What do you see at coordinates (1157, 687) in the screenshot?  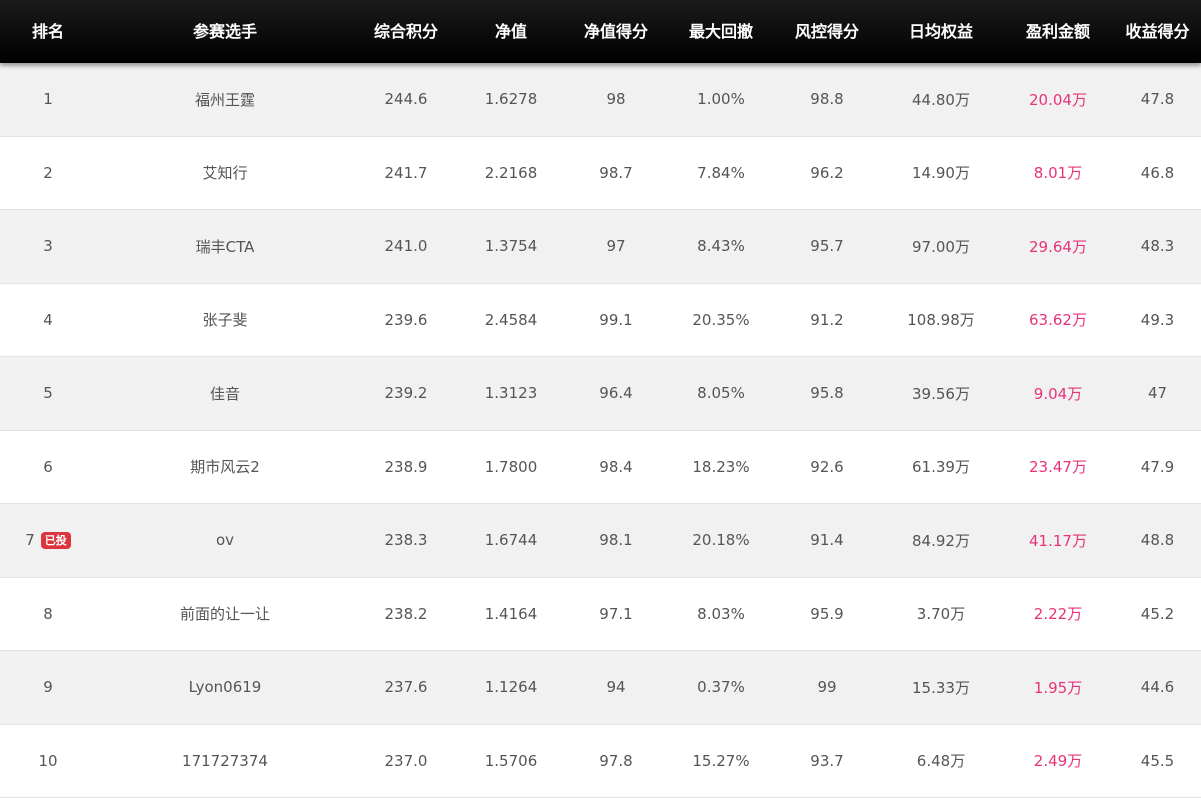 I see `return-score-cell: 44.6` at bounding box center [1157, 687].